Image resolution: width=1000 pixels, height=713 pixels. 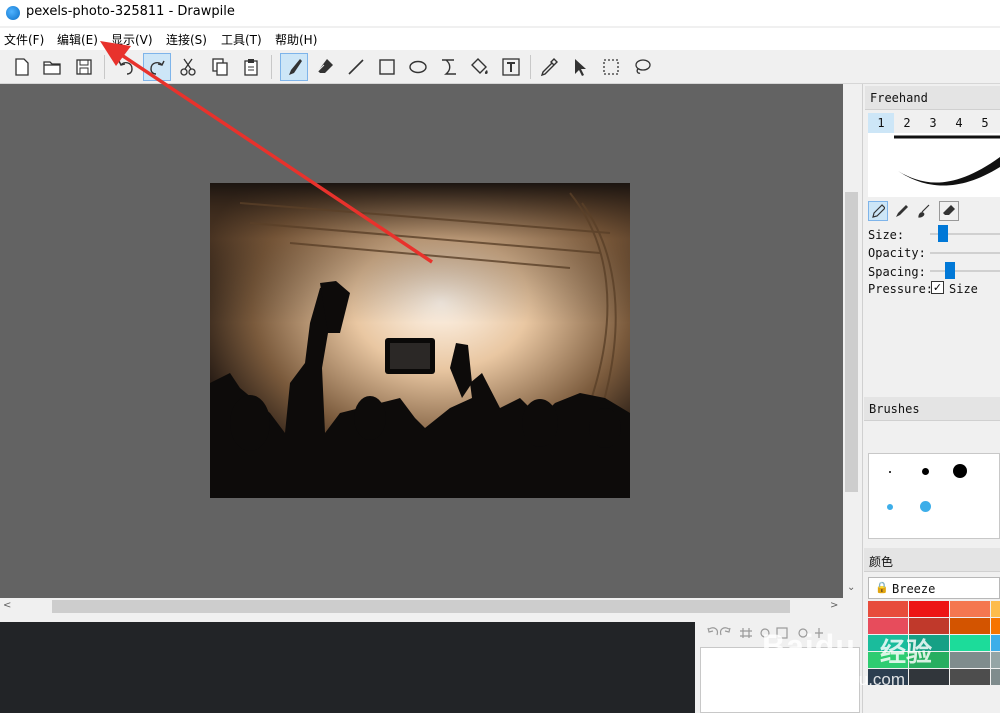 What do you see at coordinates (878, 211) in the screenshot?
I see `pixel-brush-icon` at bounding box center [878, 211].